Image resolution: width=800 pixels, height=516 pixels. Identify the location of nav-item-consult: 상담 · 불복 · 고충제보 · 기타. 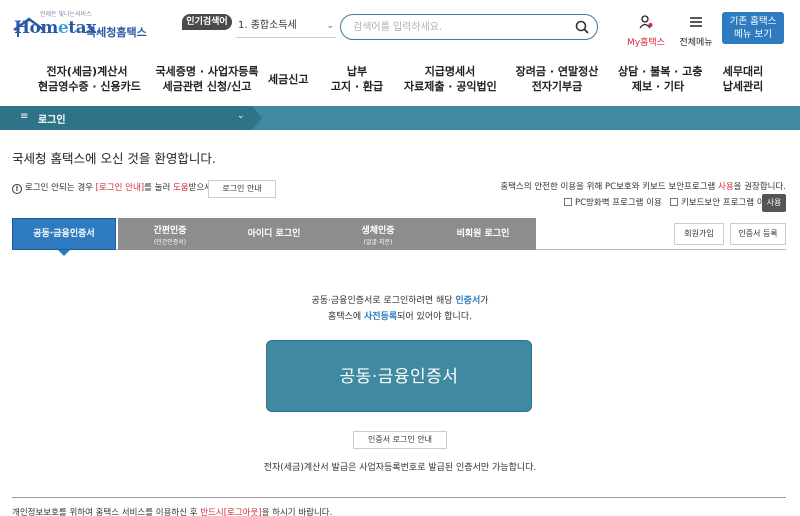
(658, 79).